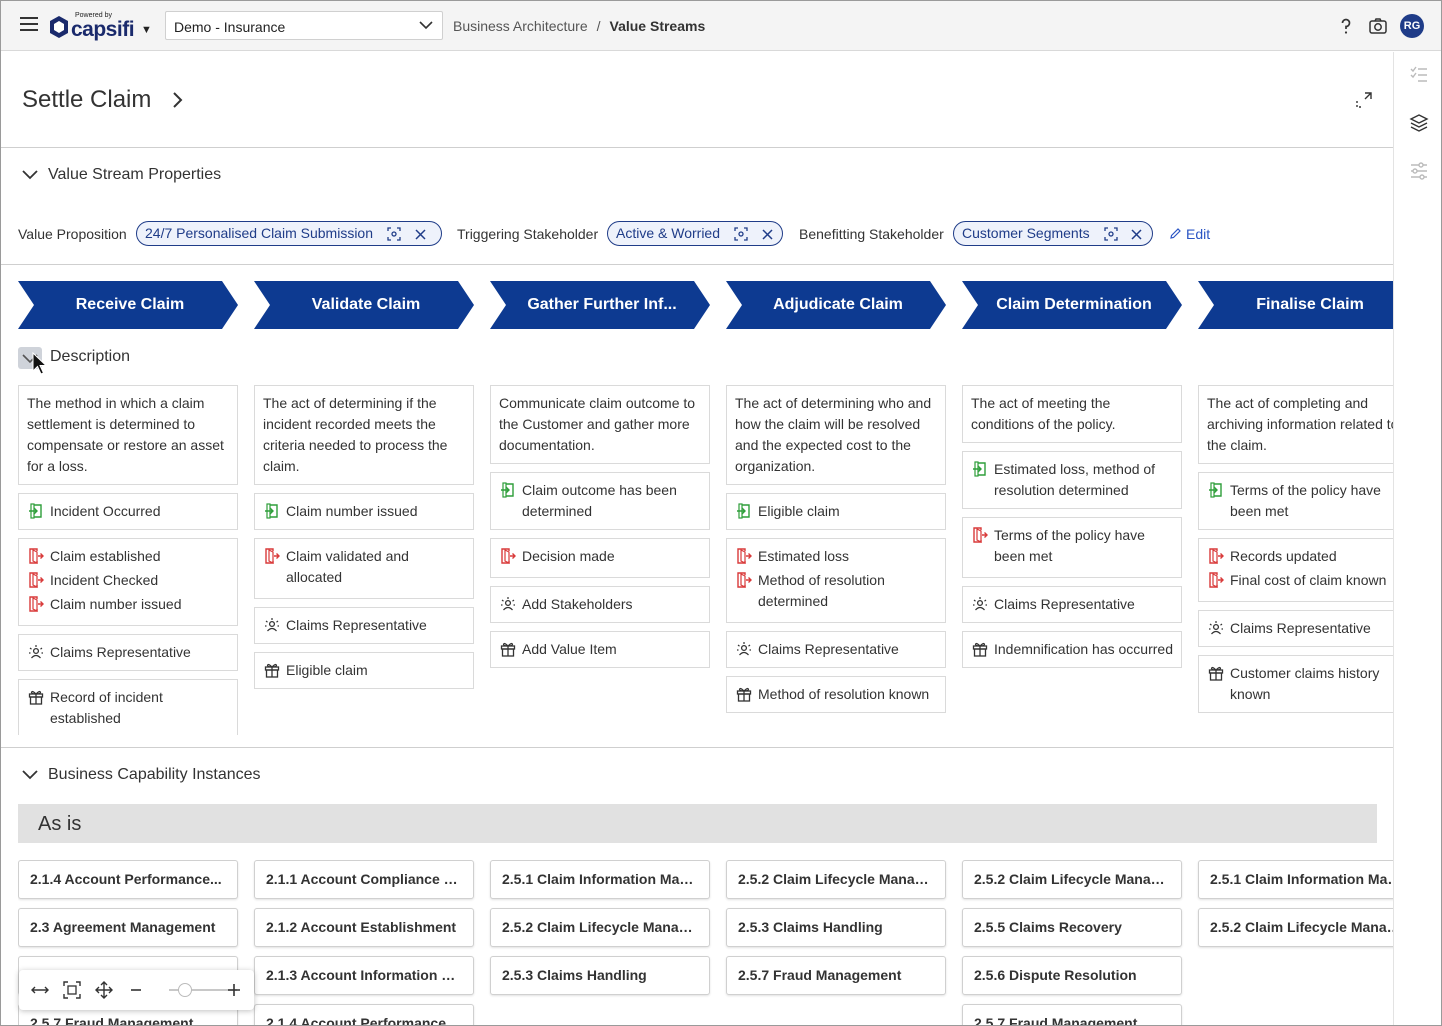 The width and height of the screenshot is (1442, 1026). I want to click on exit-criterion-text: Incident Checked, so click(104, 580).